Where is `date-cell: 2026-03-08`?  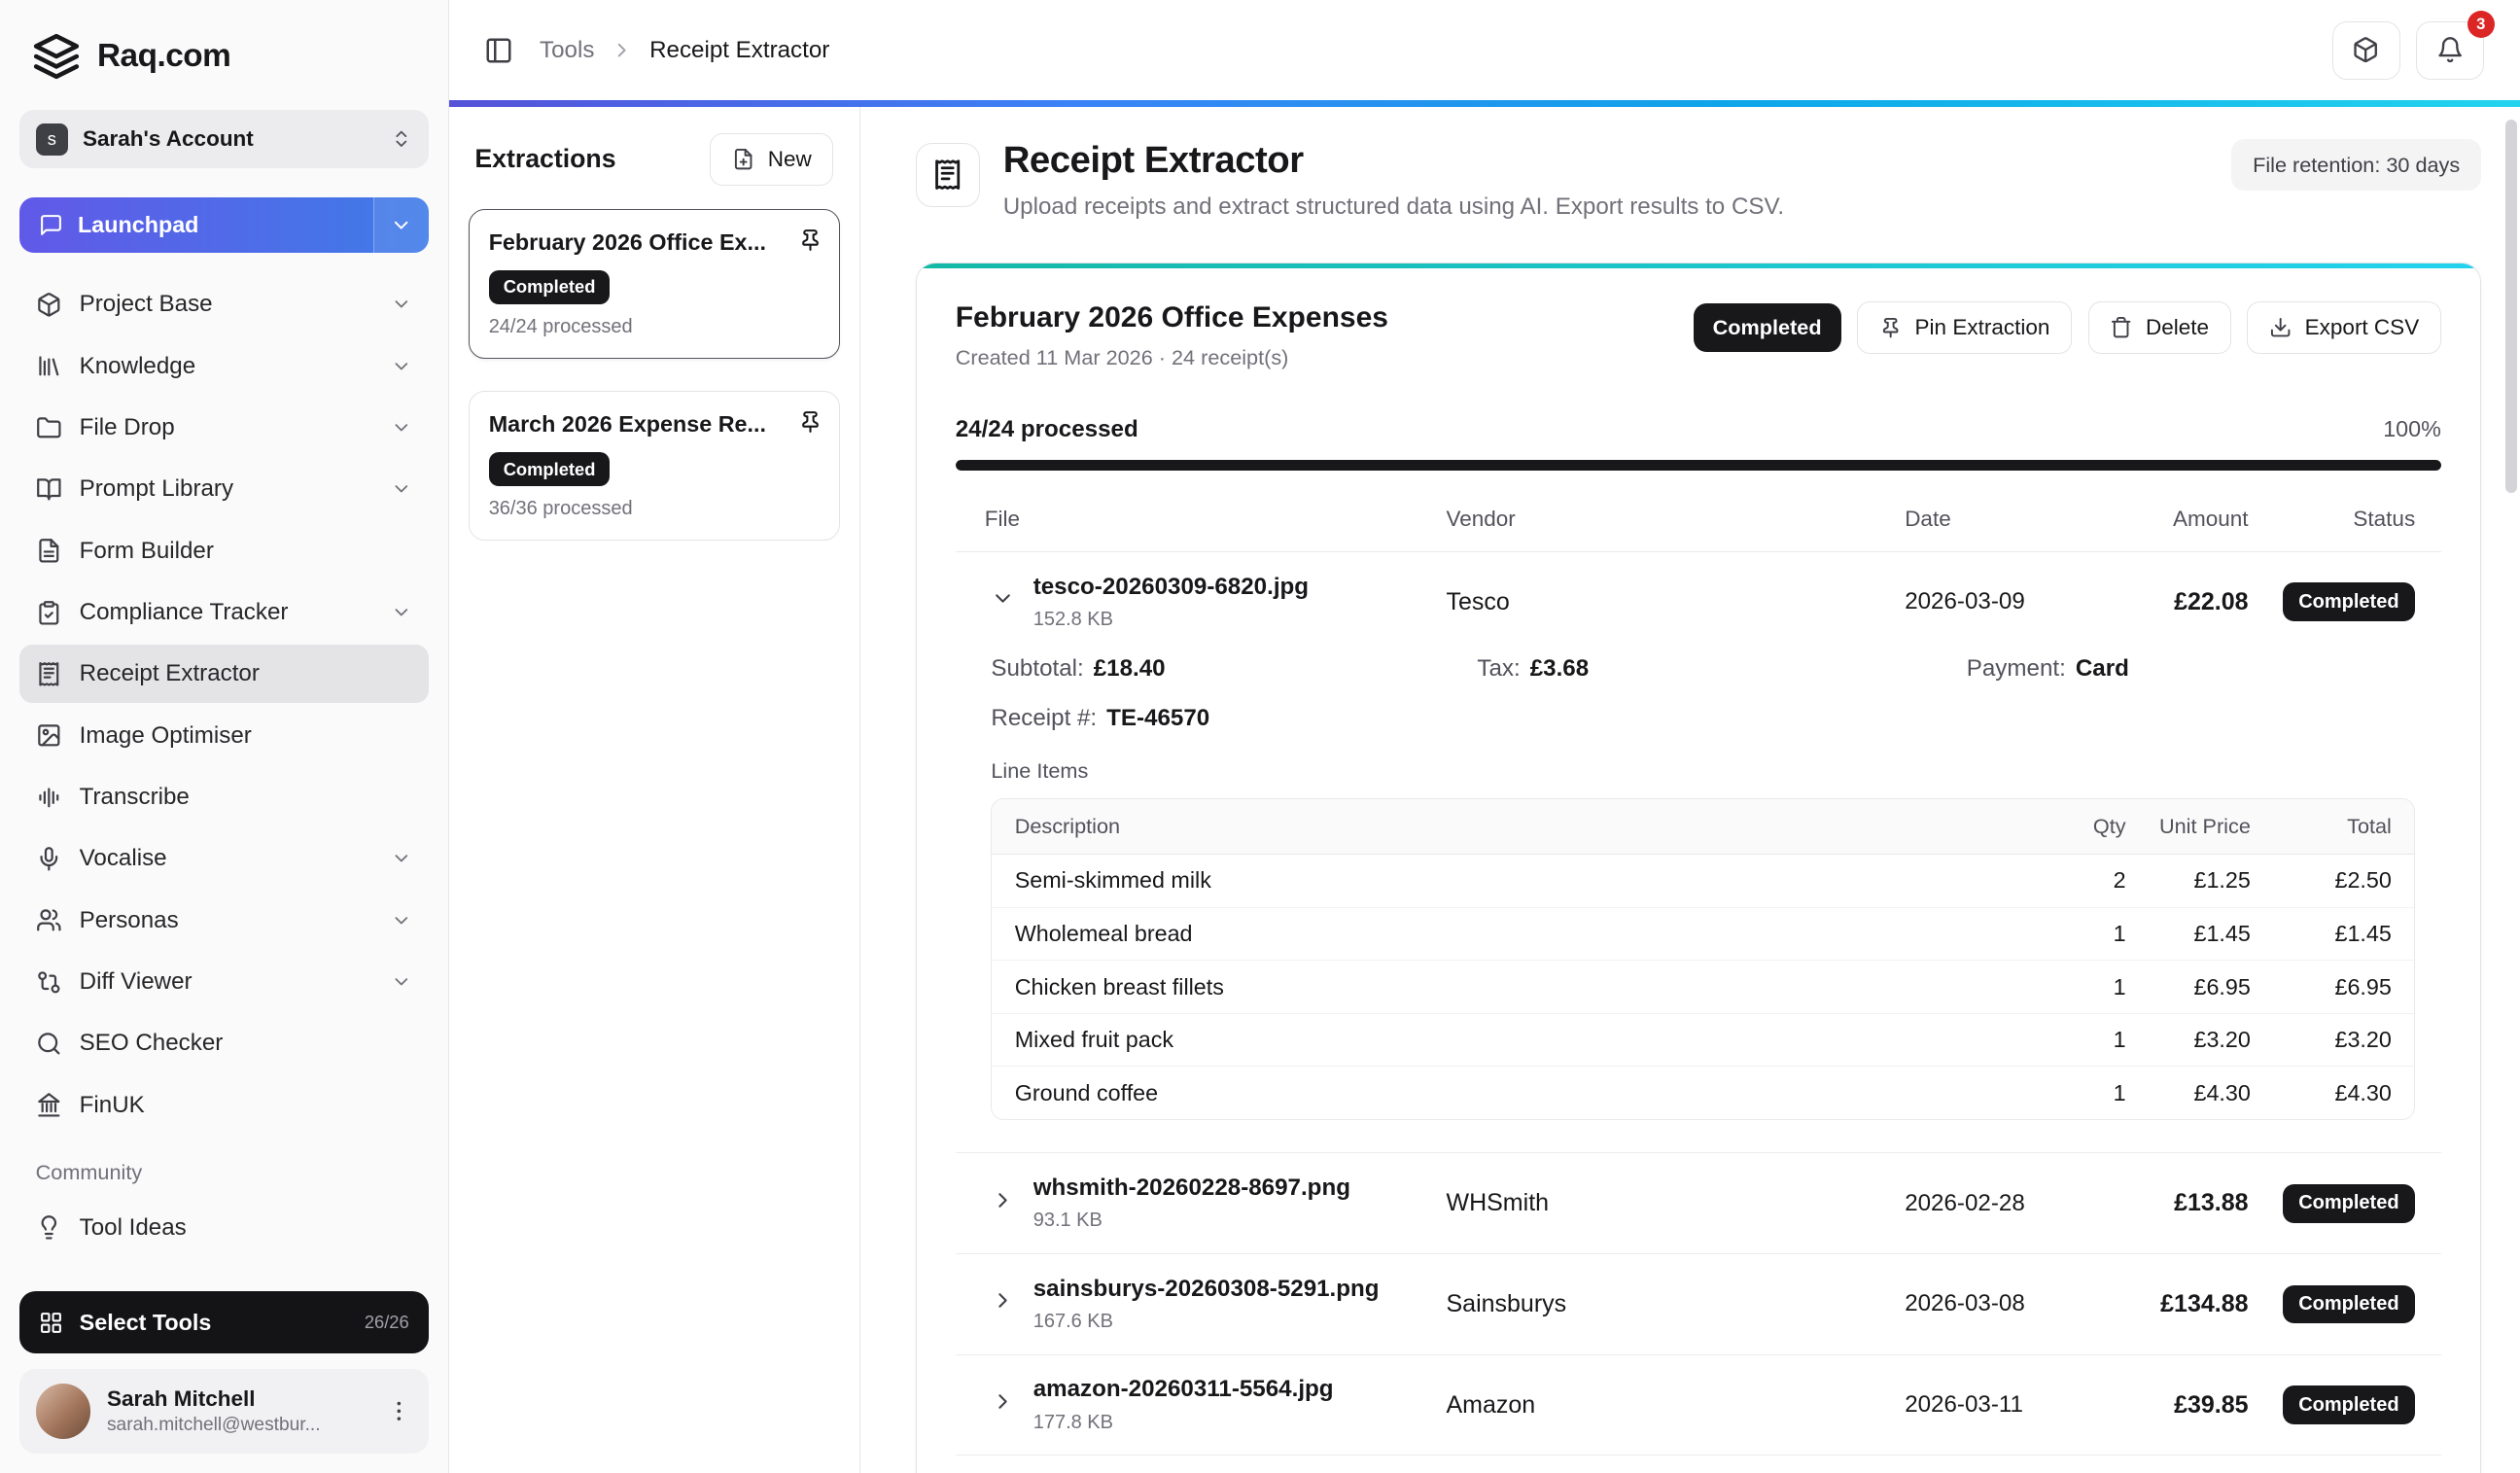
date-cell: 2026-03-08 is located at coordinates (1965, 1303).